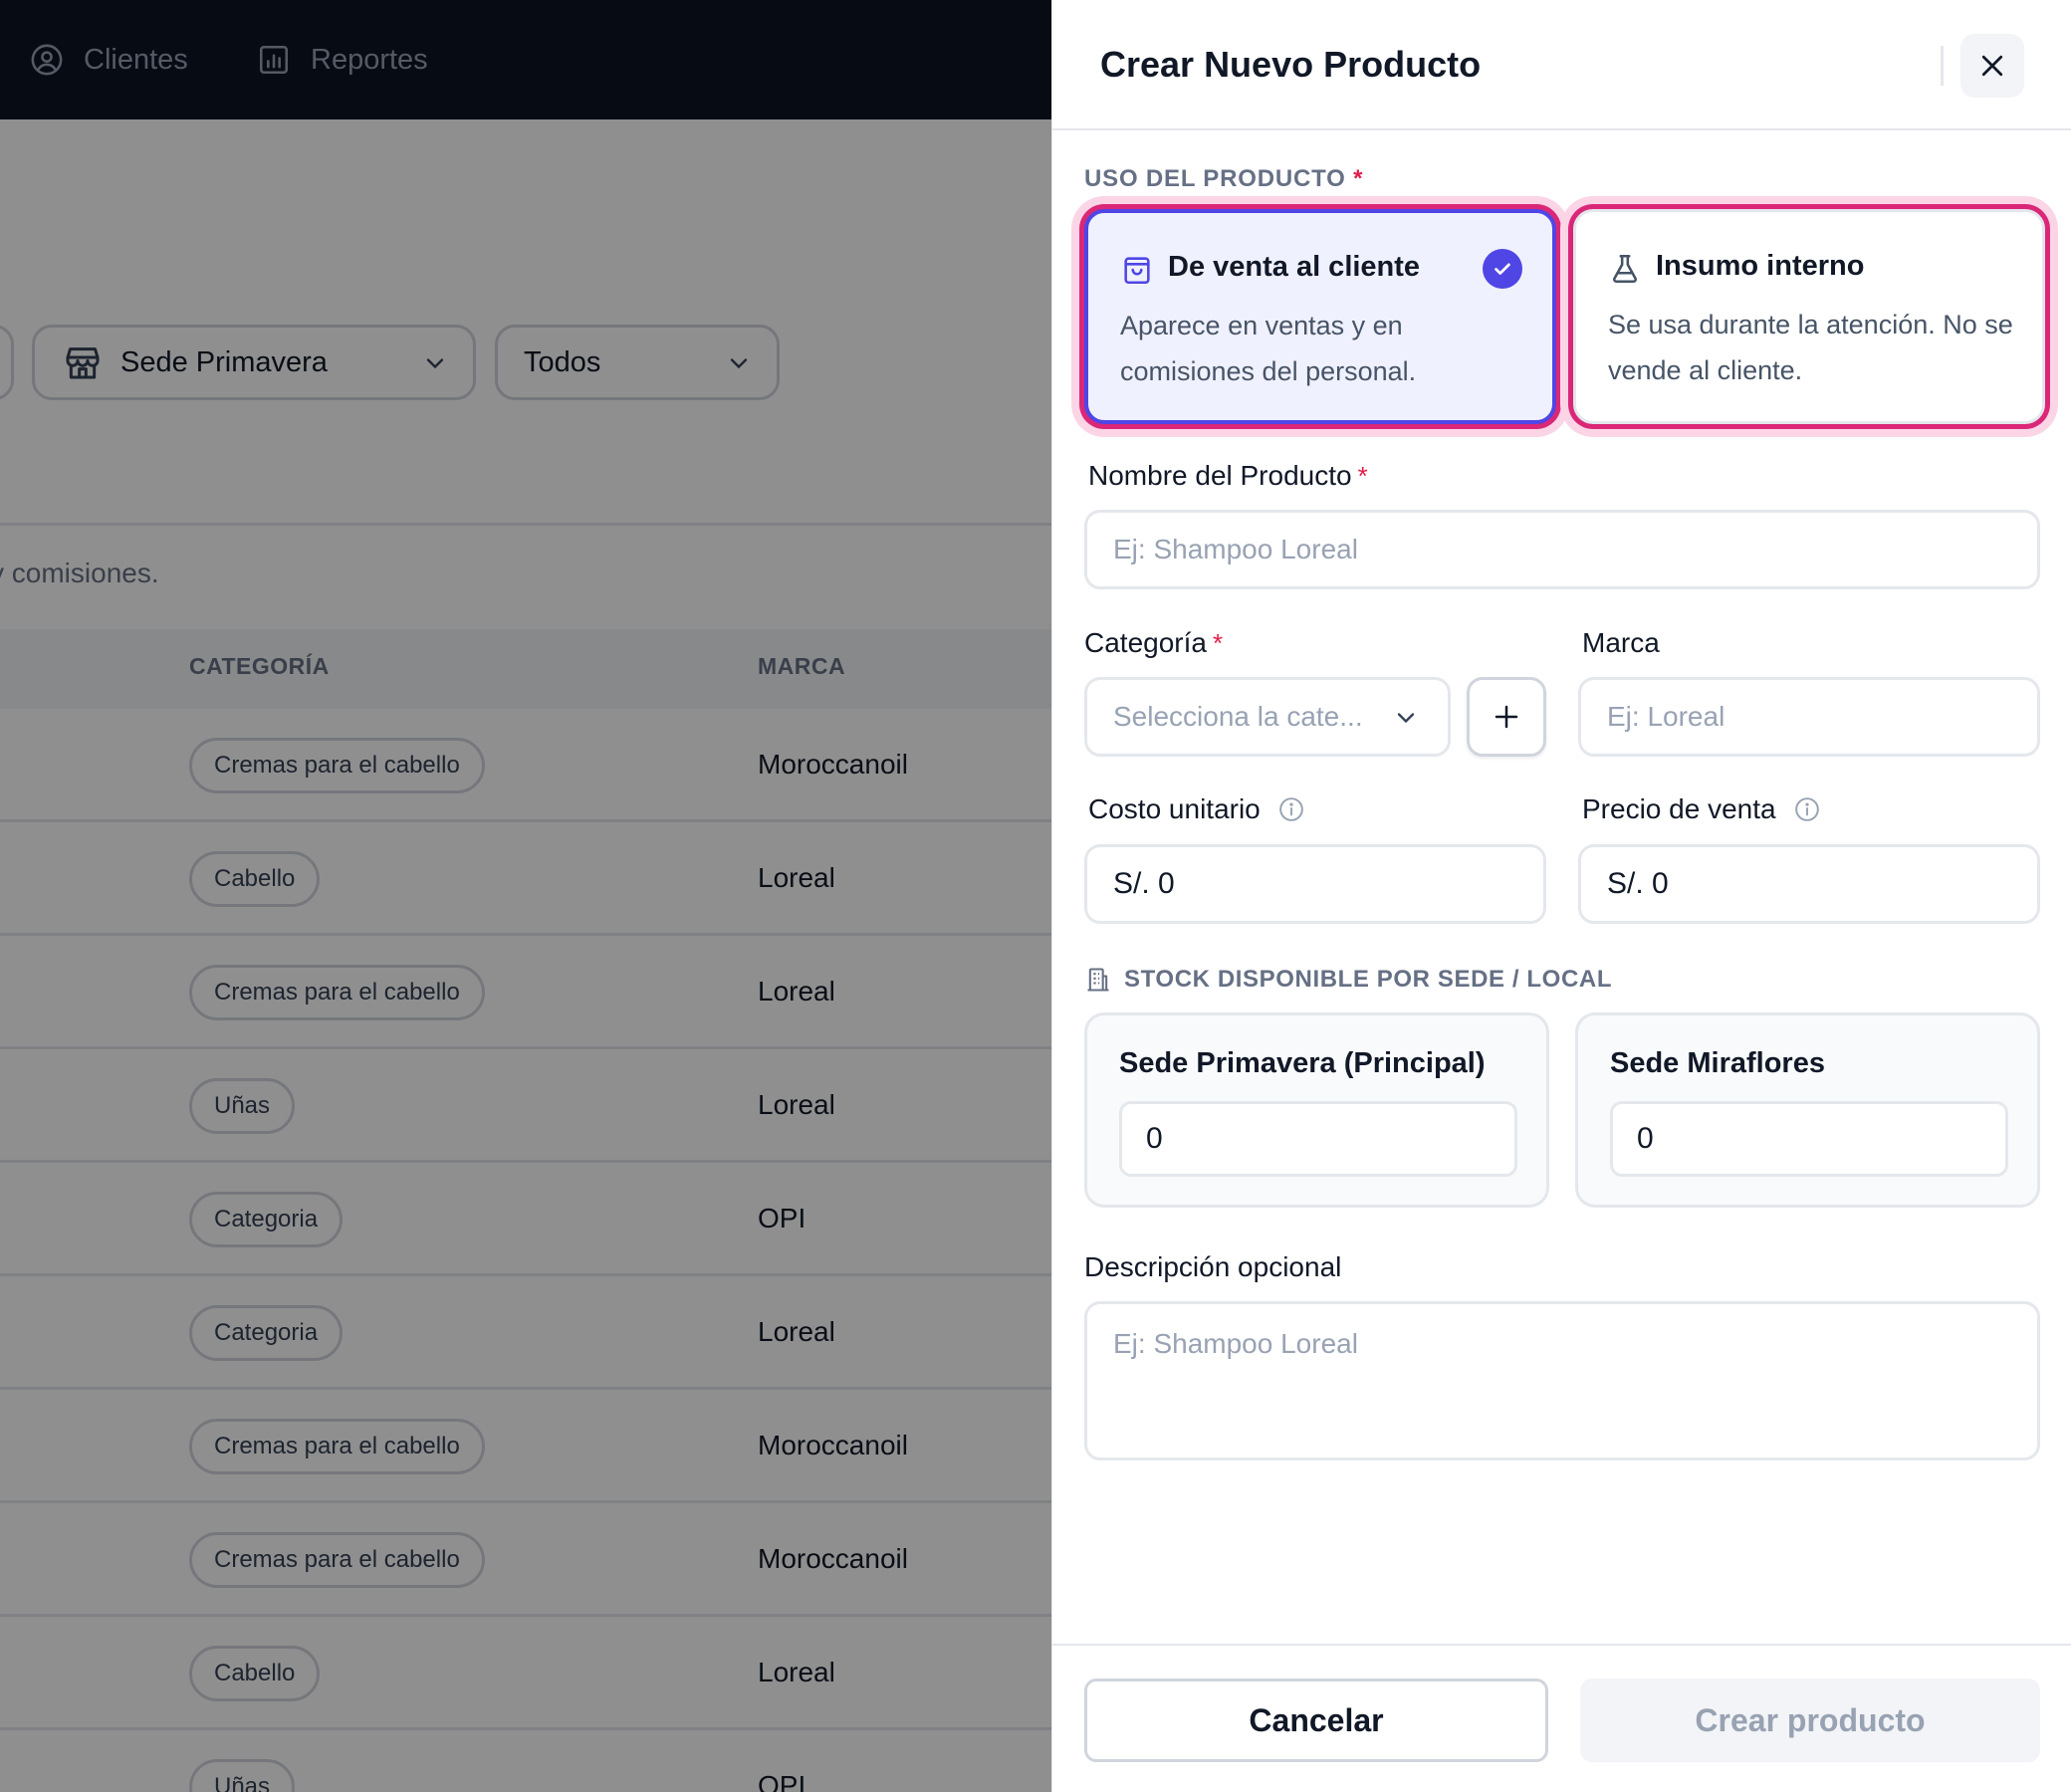  Describe the element at coordinates (1621, 643) in the screenshot. I see `brand-label: Marca` at that location.